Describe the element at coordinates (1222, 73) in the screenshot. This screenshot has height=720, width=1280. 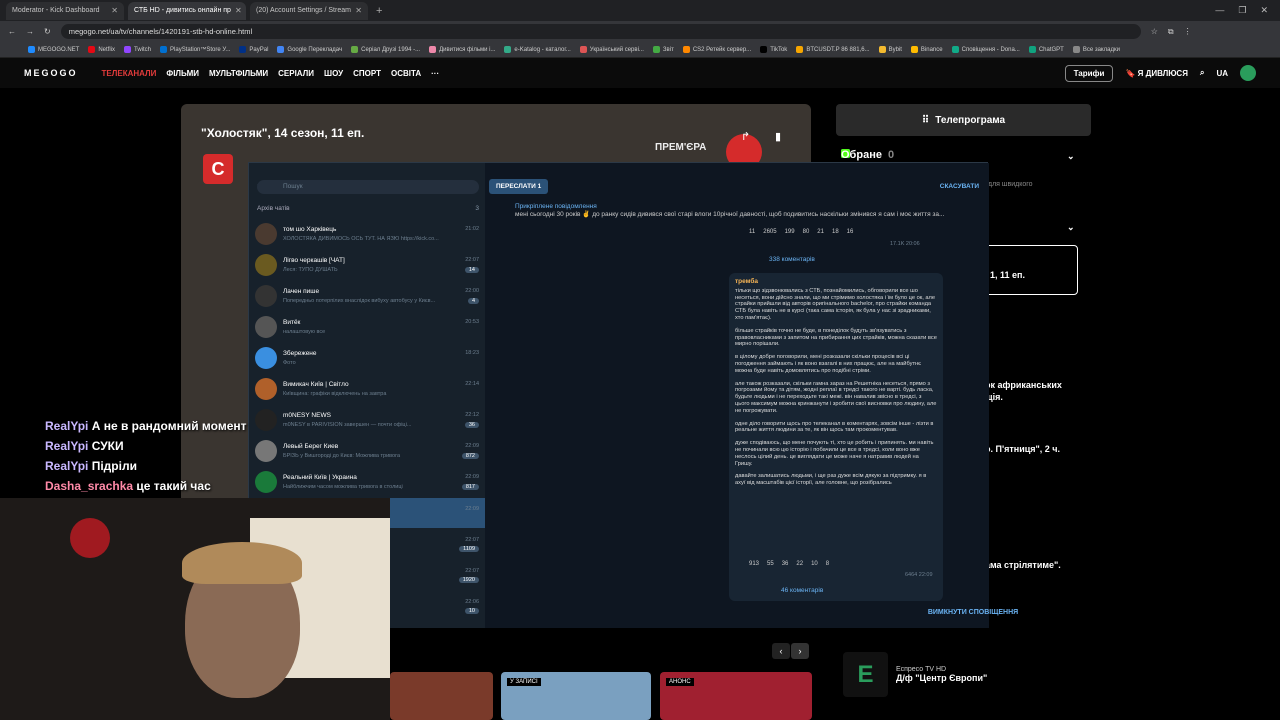
I see `language-selector: UA` at that location.